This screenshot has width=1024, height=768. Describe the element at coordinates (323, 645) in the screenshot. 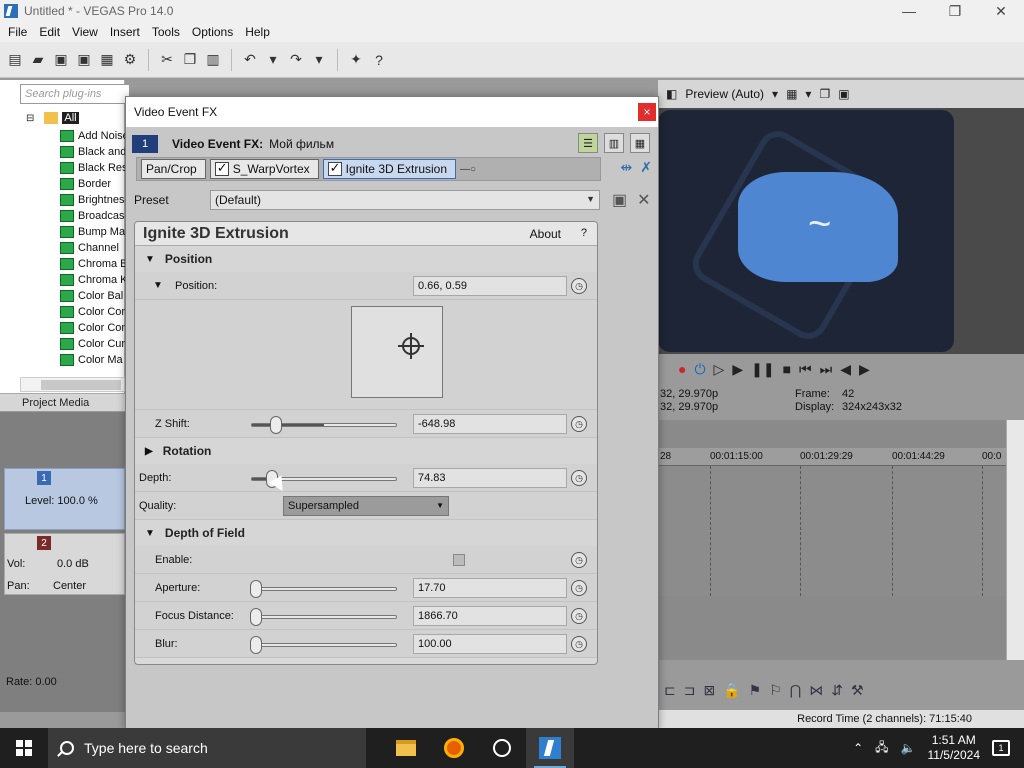

I see `blur-slider` at that location.